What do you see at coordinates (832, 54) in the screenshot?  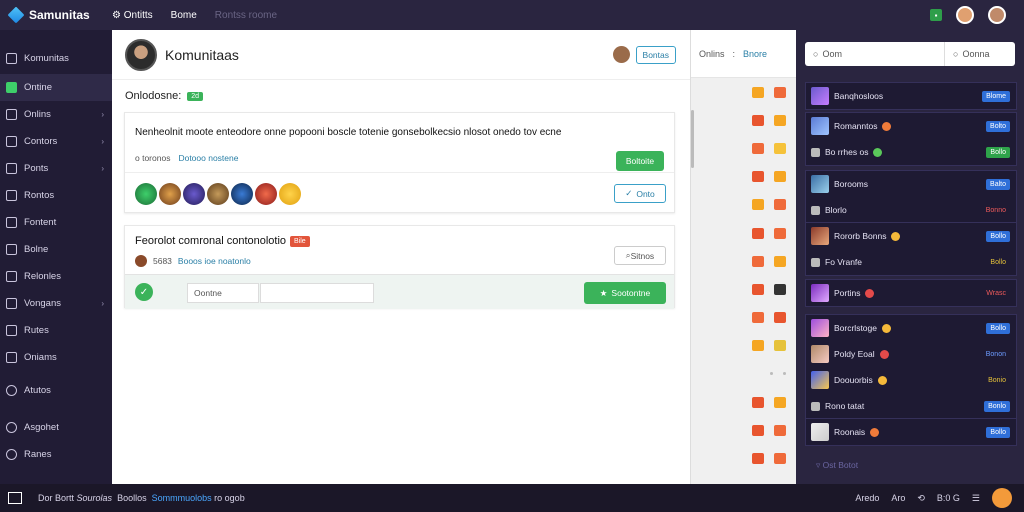 I see `search-input: Oom` at bounding box center [832, 54].